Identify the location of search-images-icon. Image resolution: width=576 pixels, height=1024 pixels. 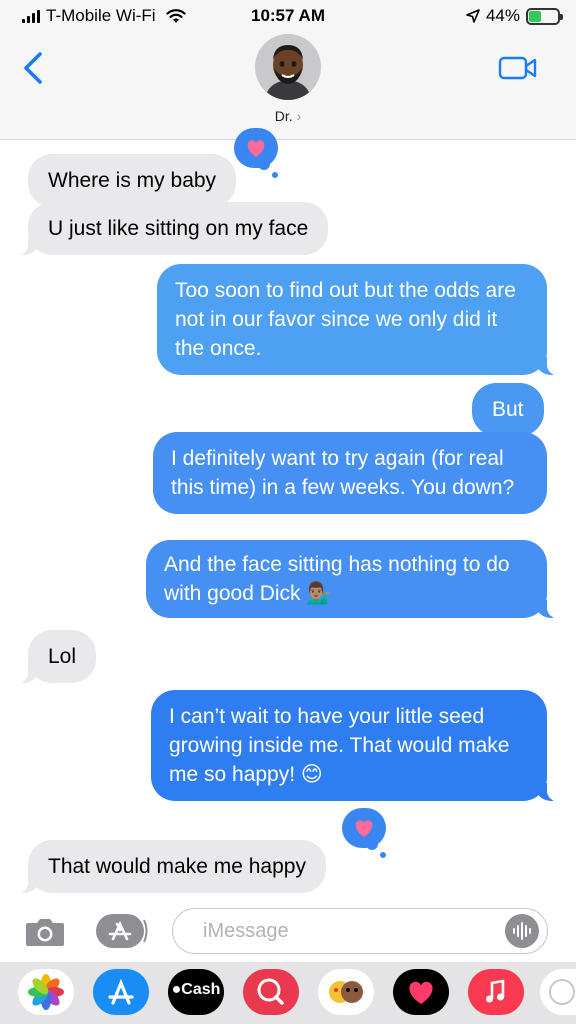
(270, 991).